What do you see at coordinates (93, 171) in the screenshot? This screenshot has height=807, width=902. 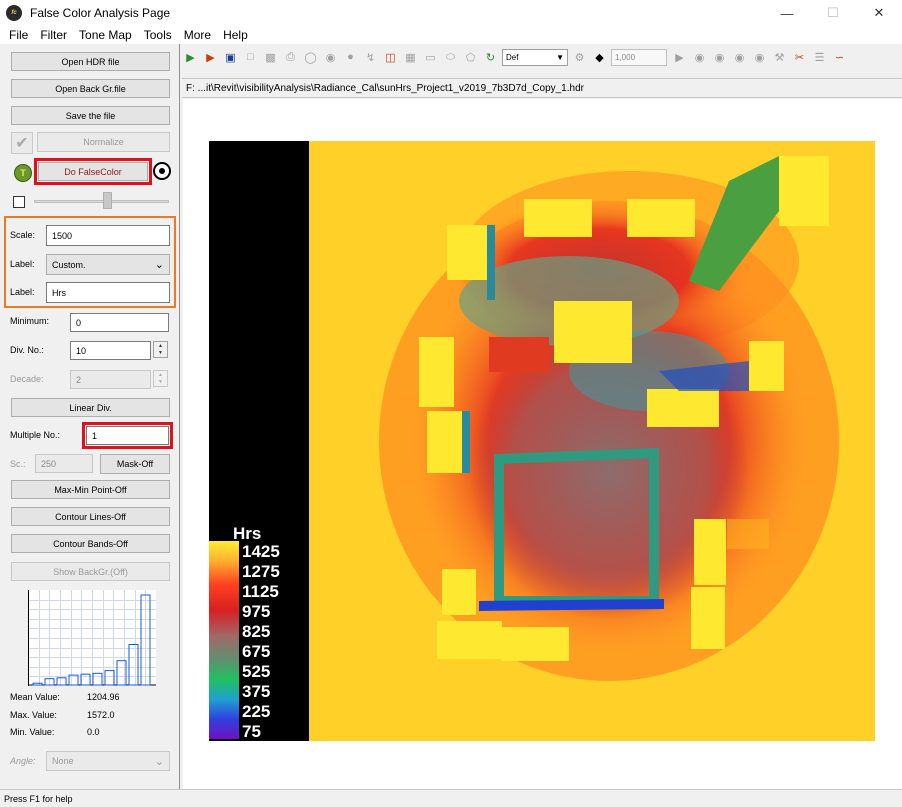 I see `do-falsecolor-button: Do FalseColor` at bounding box center [93, 171].